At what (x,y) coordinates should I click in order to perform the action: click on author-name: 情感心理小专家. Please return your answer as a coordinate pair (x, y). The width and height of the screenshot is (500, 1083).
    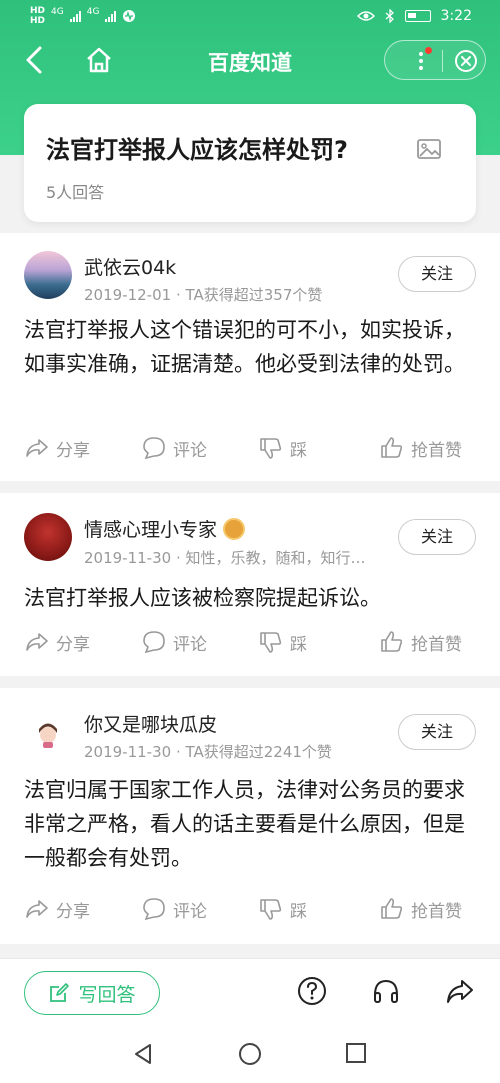
    Looking at the image, I should click on (150, 530).